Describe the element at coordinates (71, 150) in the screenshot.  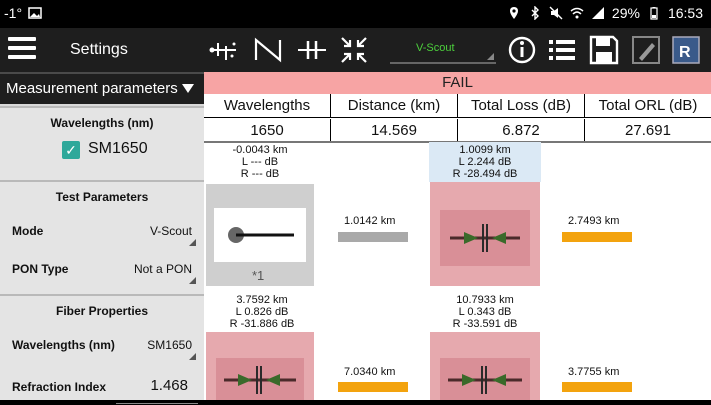
I see `sm1650-checkbox: ✓` at that location.